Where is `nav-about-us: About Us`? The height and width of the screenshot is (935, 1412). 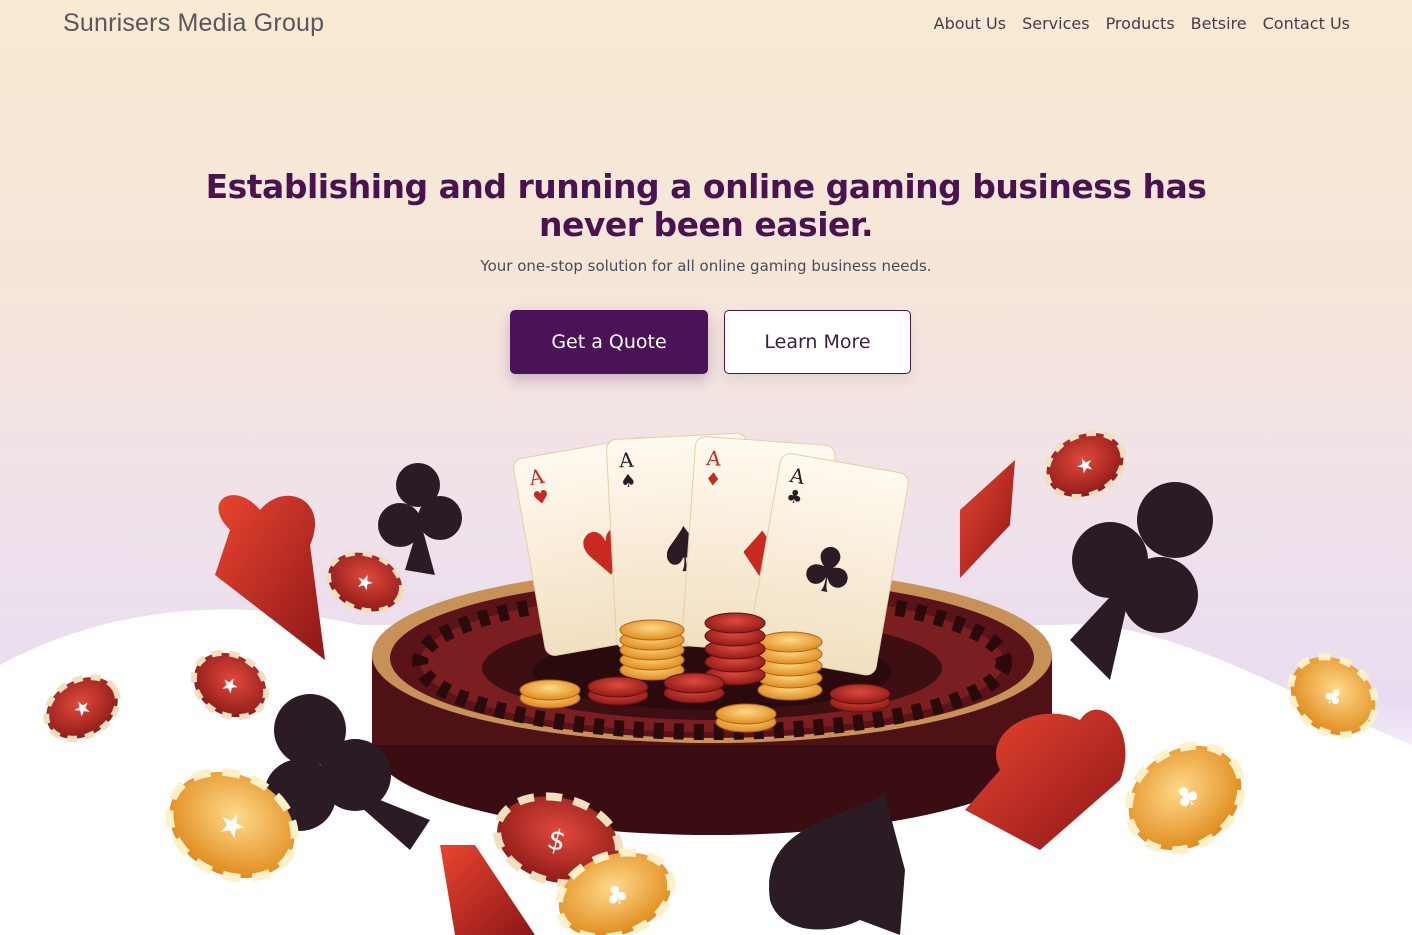
nav-about-us: About Us is located at coordinates (970, 23).